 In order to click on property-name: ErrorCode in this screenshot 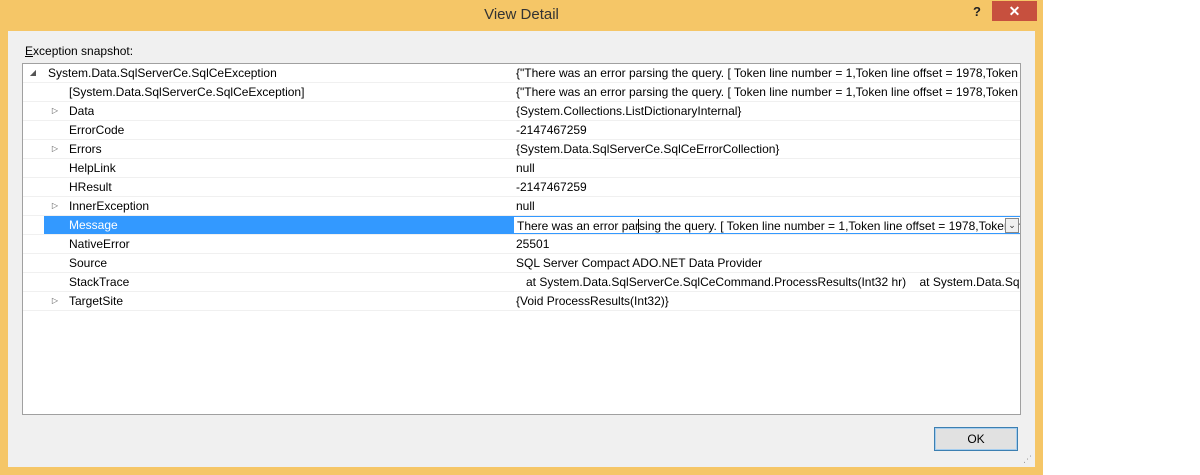, I will do `click(97, 130)`.